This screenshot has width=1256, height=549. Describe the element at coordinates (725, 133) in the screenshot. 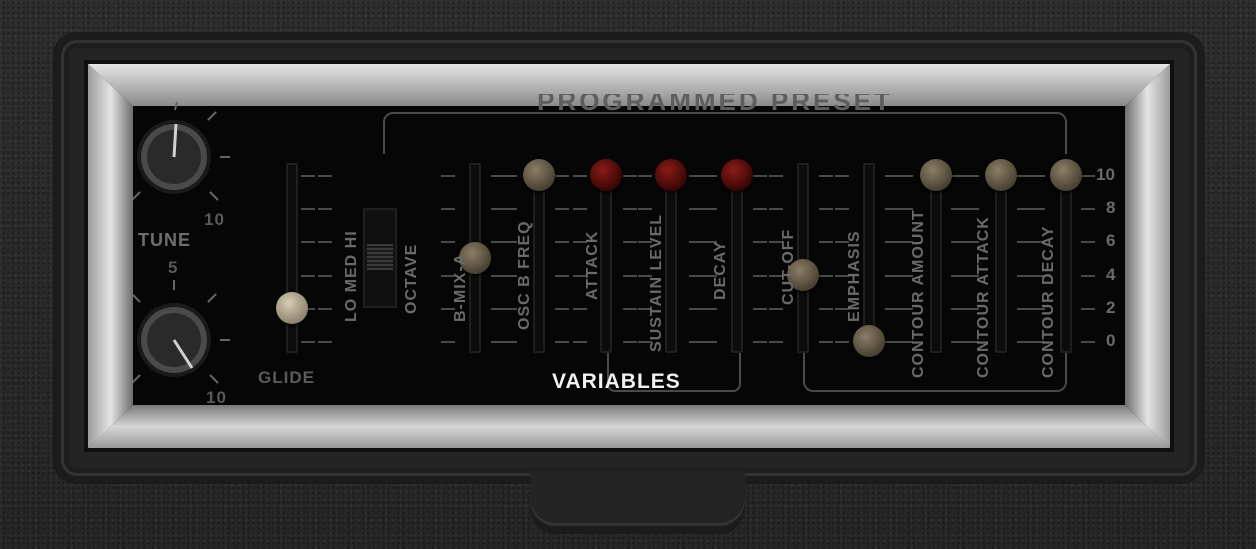

I see `preset-bracket` at that location.